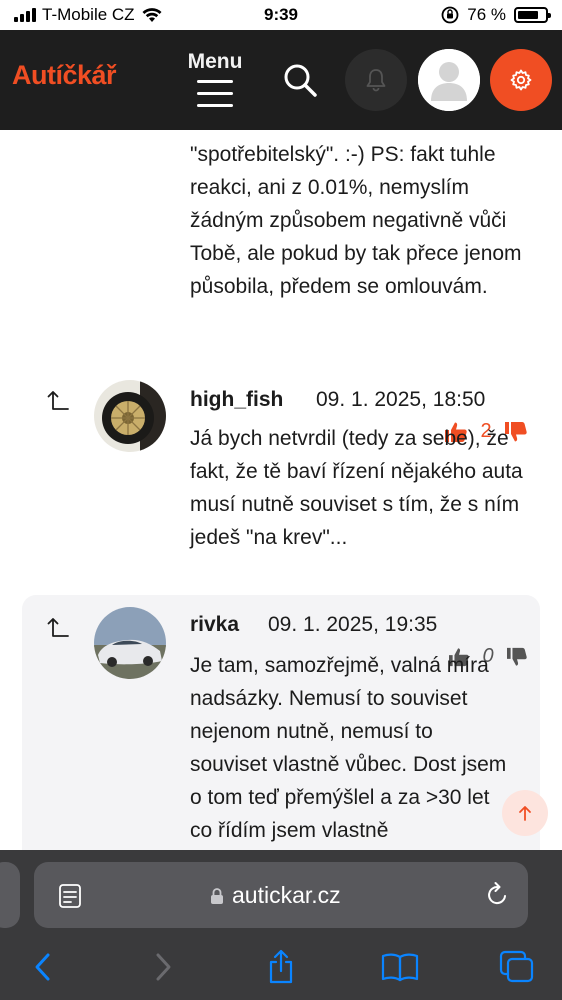 Image resolution: width=562 pixels, height=1000 pixels. What do you see at coordinates (281, 15) in the screenshot?
I see `status-bar: T-Mobile CZ 9:39 76 %` at bounding box center [281, 15].